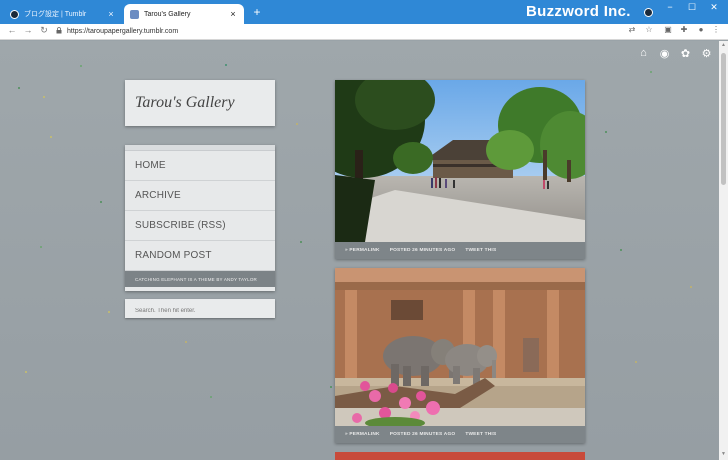 The width and height of the screenshot is (728, 460). Describe the element at coordinates (200, 256) in the screenshot. I see `menu-item-random-post: RANDOM POST` at that location.